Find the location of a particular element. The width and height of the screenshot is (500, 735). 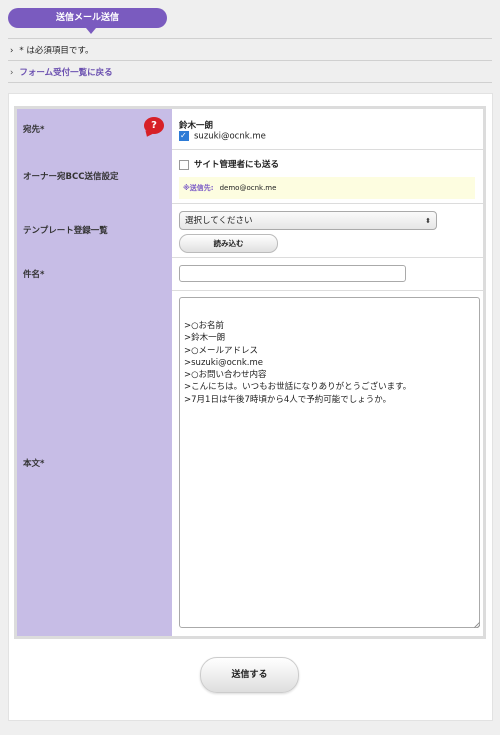

recipient-email: suzuki@ocnk.me is located at coordinates (222, 136).